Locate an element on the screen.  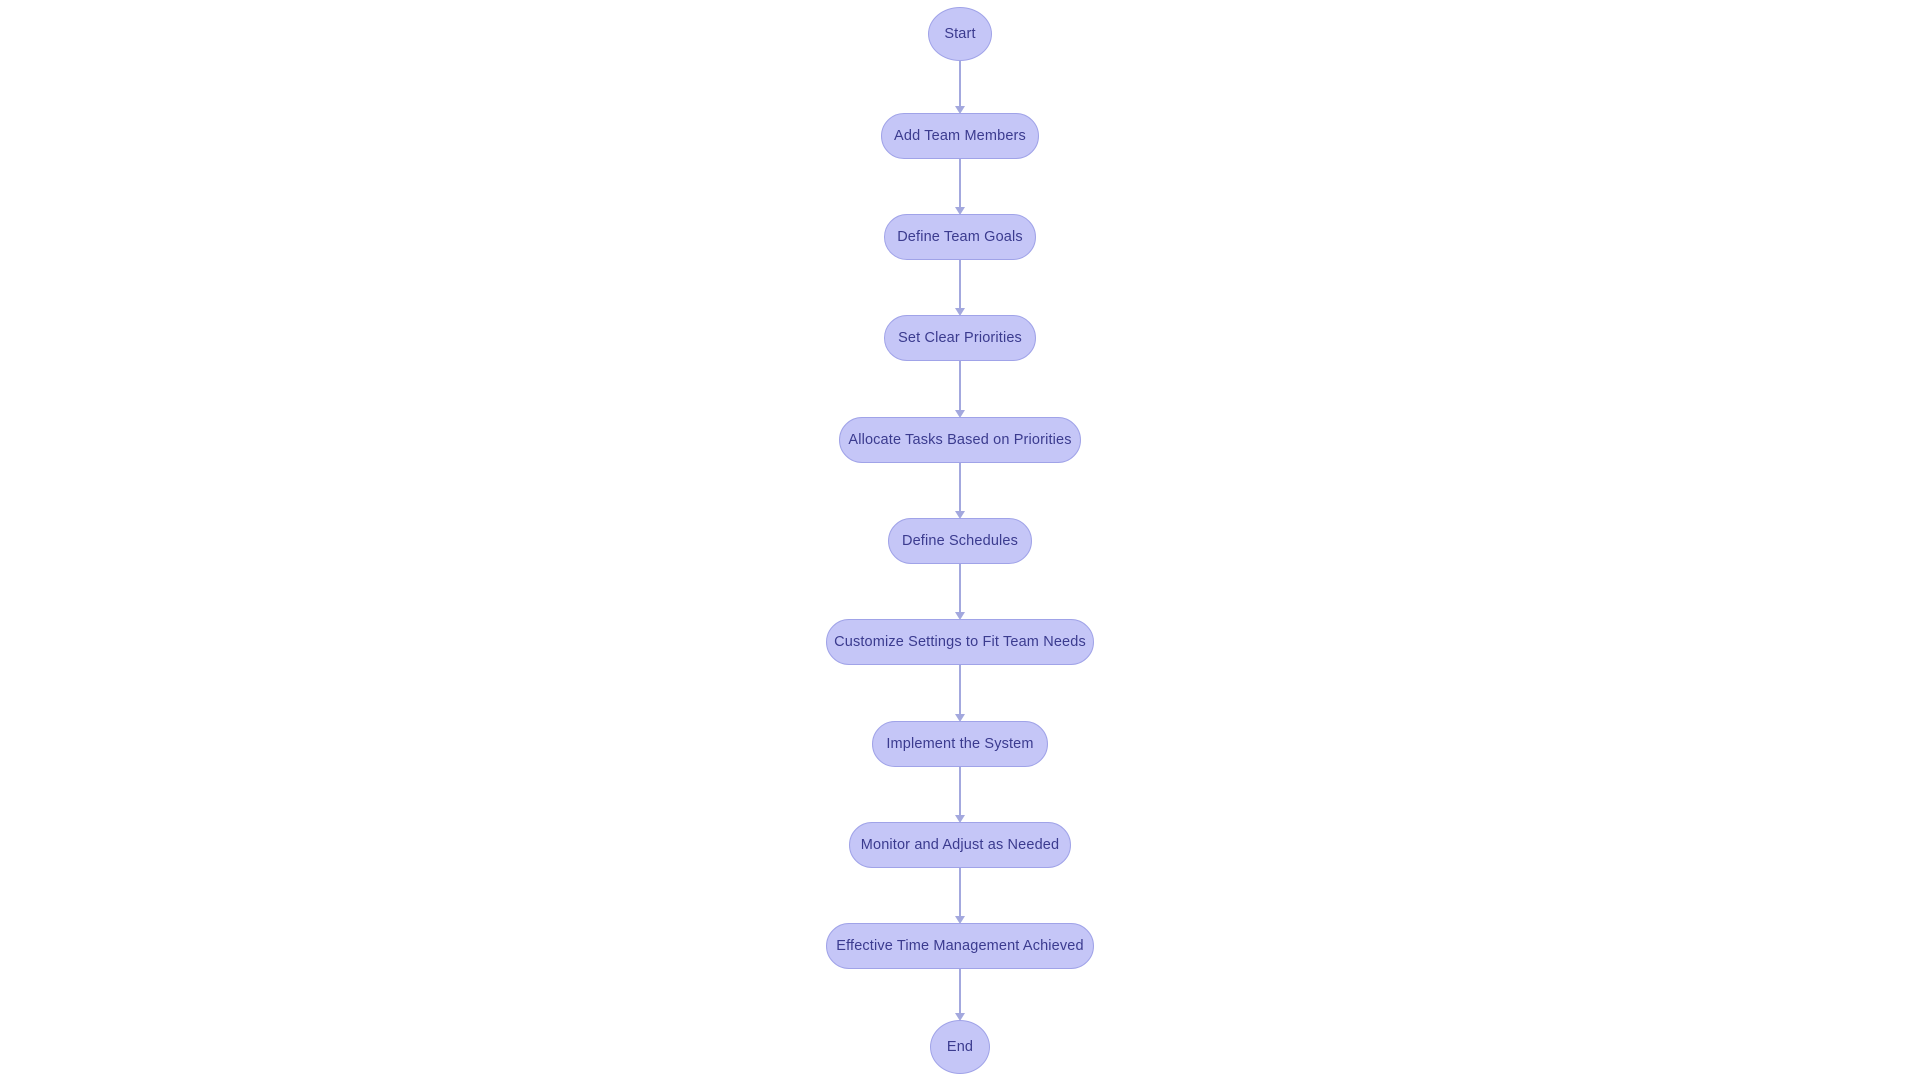
flow-node-goals: Define Team Goals is located at coordinates (960, 237).